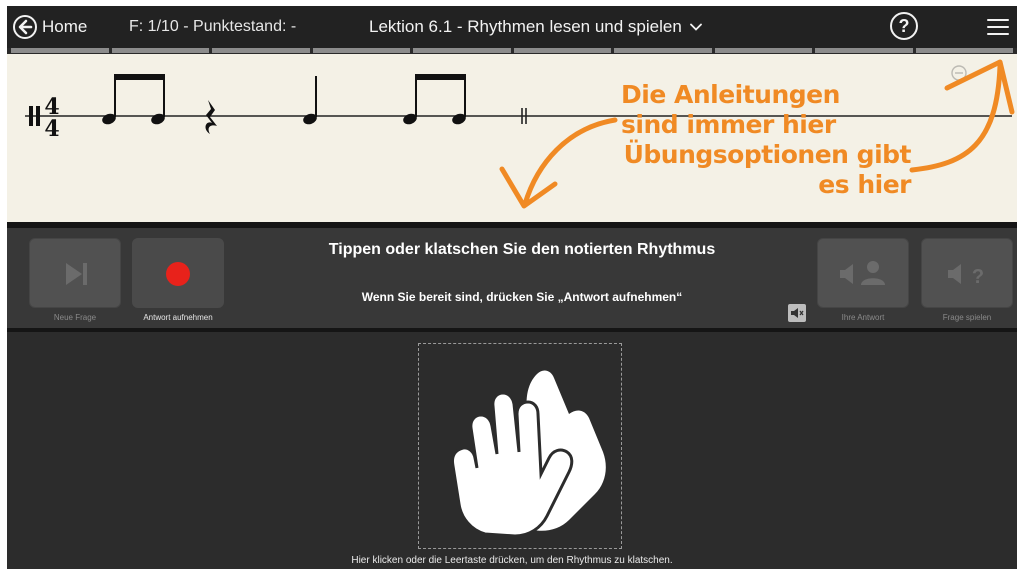 This screenshot has width=1021, height=573. What do you see at coordinates (310, 100) in the screenshot?
I see `quarter-note` at bounding box center [310, 100].